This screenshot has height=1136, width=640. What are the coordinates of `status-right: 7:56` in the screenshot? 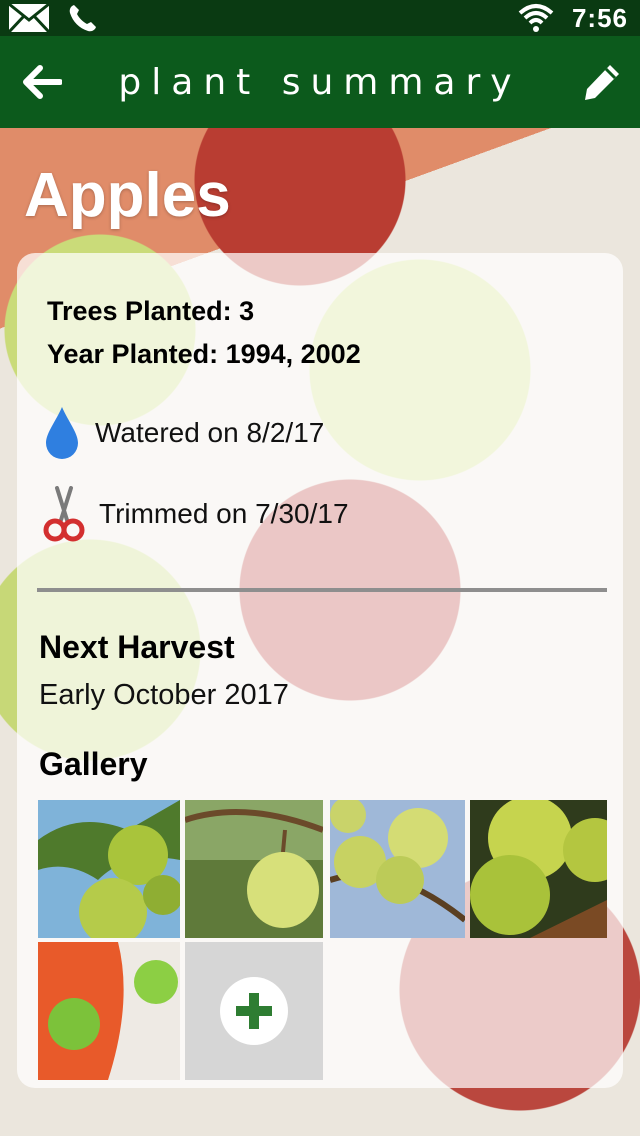 It's located at (573, 18).